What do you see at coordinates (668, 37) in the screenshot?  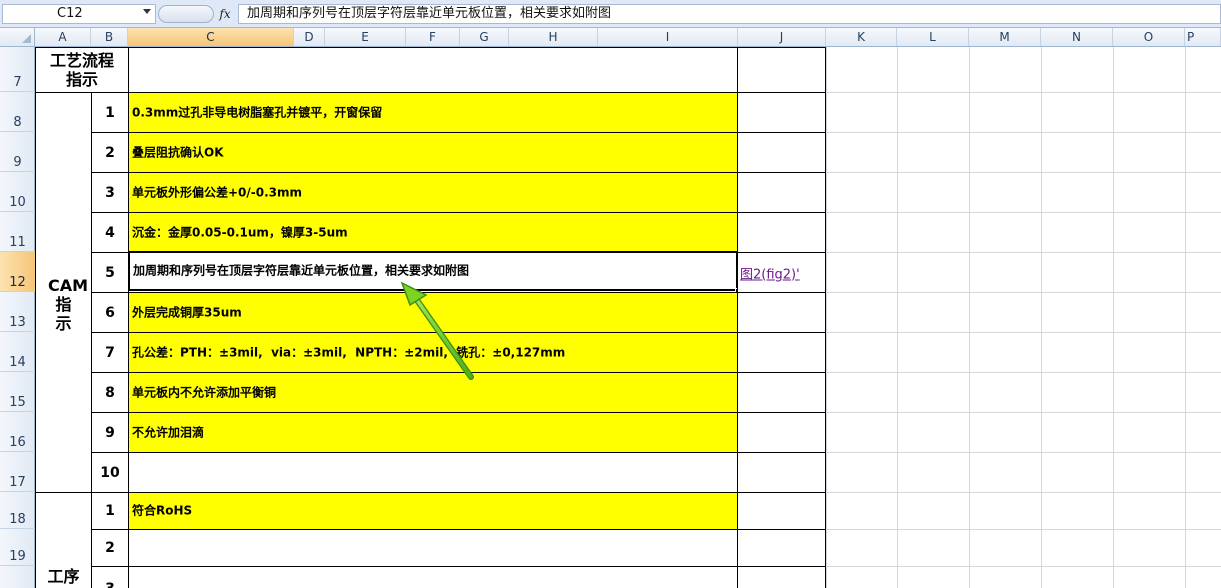 I see `column-header-i: I` at bounding box center [668, 37].